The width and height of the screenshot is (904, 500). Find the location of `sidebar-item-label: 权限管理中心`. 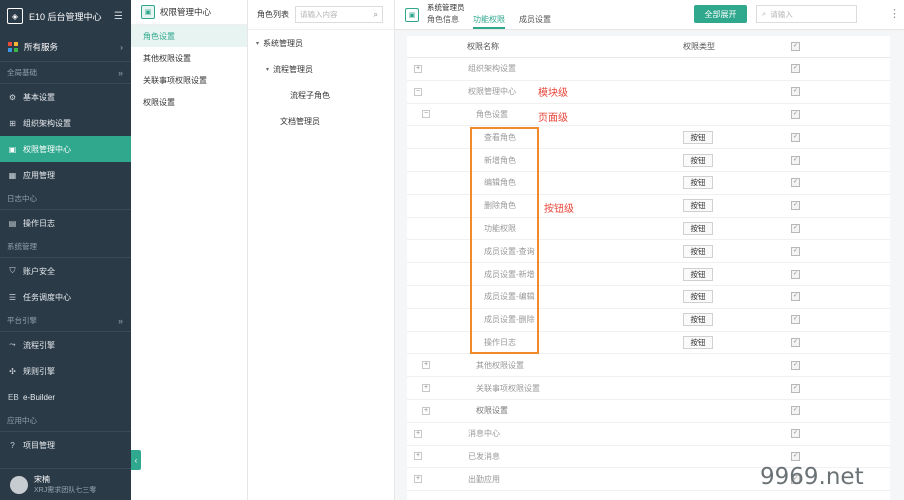

sidebar-item-label: 权限管理中心 is located at coordinates (47, 149).